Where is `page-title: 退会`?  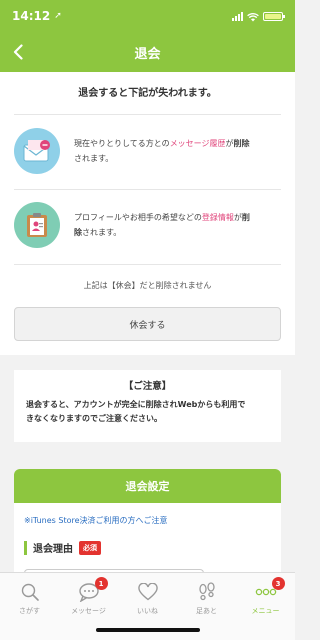 page-title: 退会 is located at coordinates (147, 54).